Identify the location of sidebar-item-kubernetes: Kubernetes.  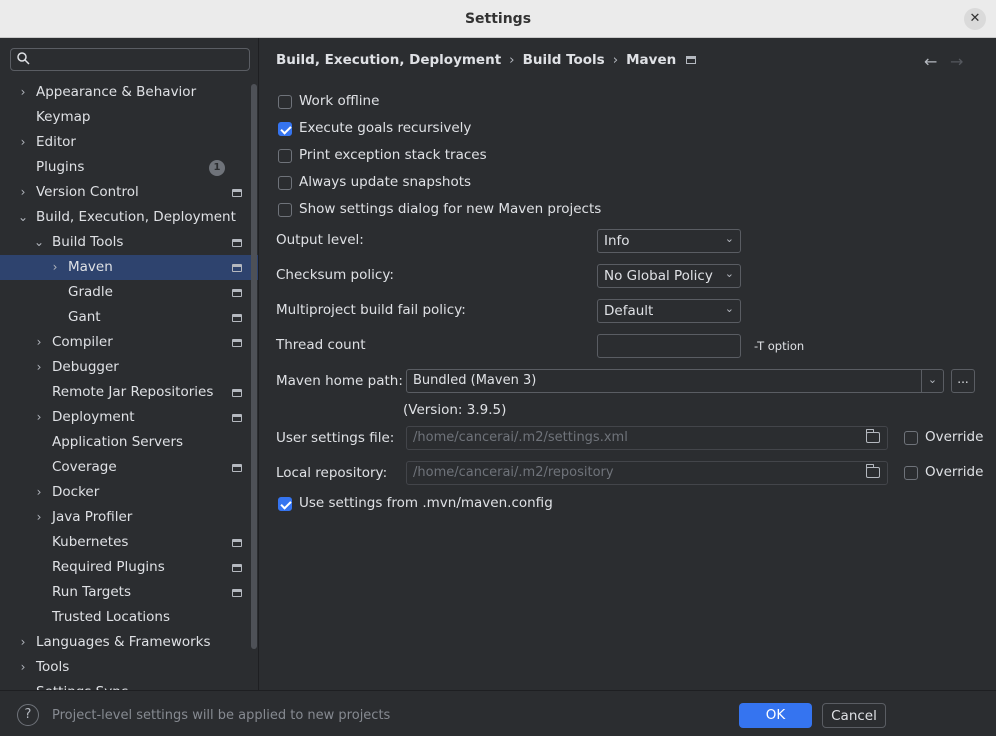
(129, 542).